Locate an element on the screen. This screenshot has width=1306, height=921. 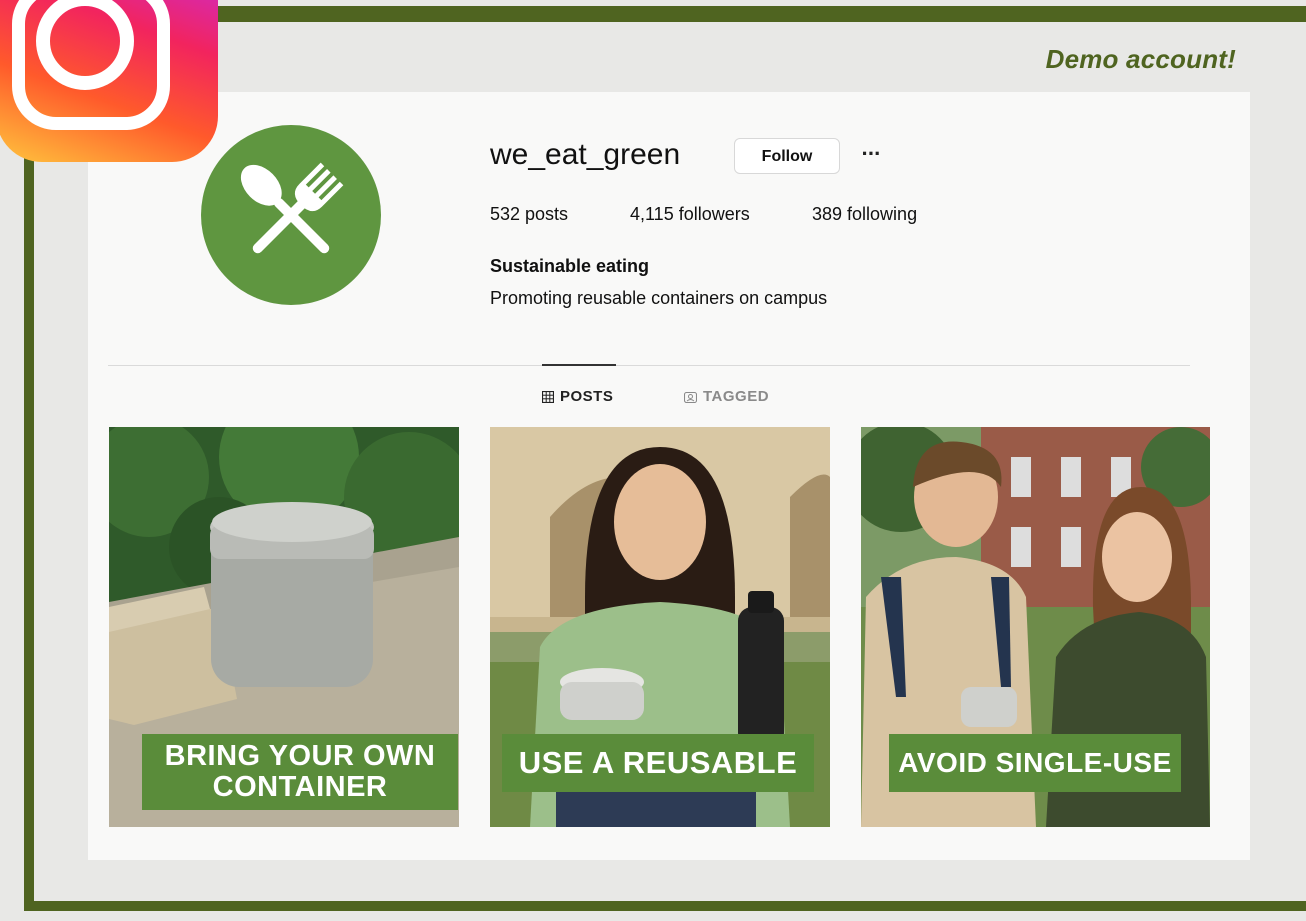
post-1-caption: BRING YOUR OWN CONTAINER is located at coordinates (300, 772).